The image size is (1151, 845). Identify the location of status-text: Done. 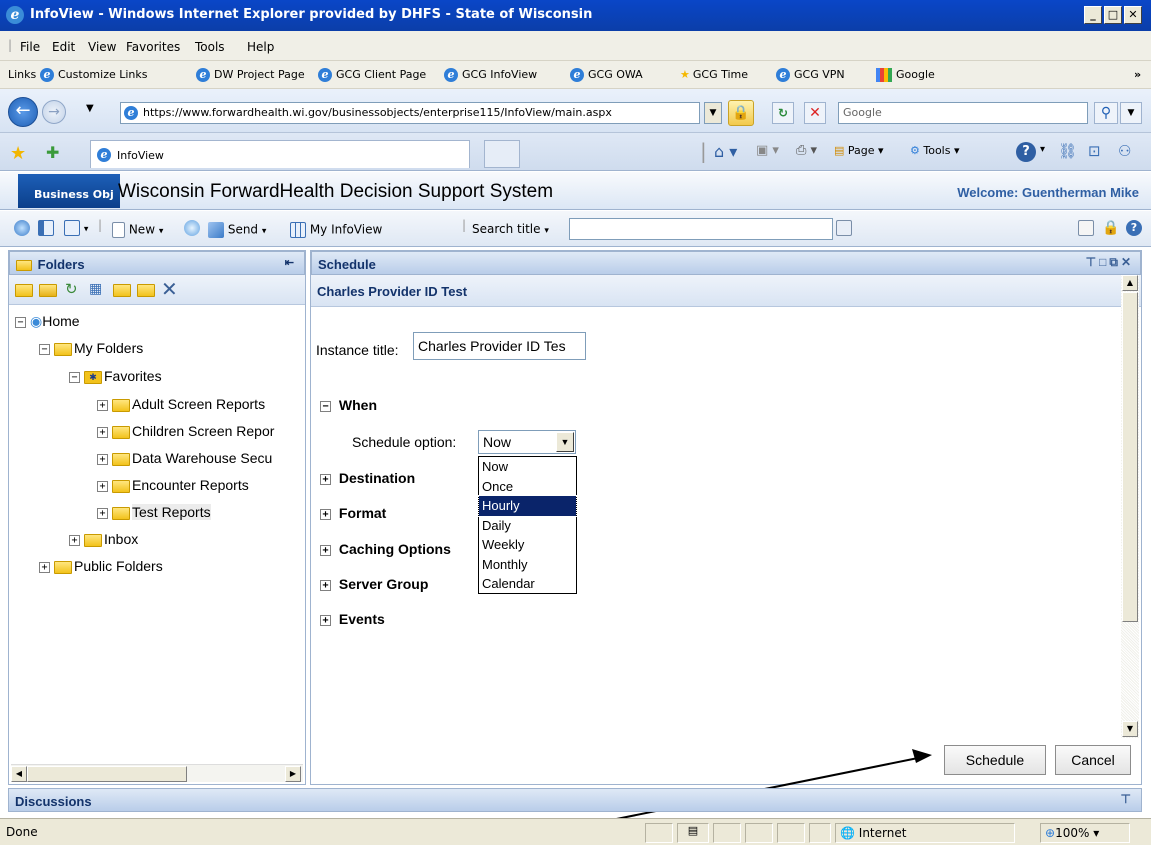
(22, 832).